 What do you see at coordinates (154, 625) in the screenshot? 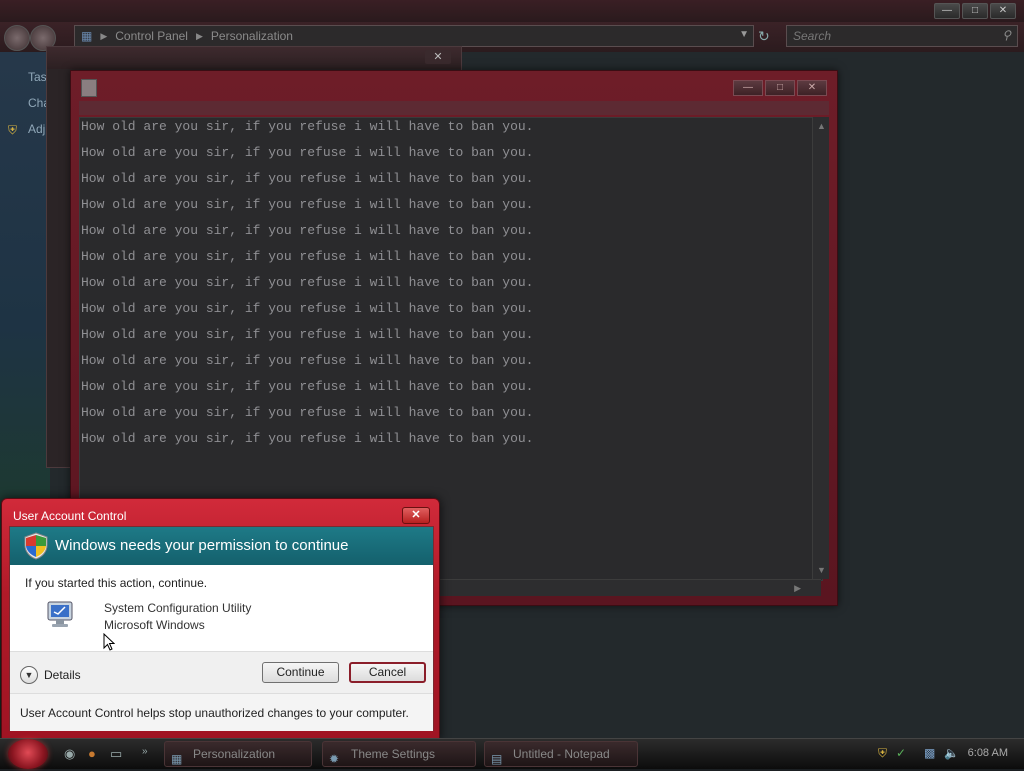
I see `program-publisher: Microsoft Windows` at bounding box center [154, 625].